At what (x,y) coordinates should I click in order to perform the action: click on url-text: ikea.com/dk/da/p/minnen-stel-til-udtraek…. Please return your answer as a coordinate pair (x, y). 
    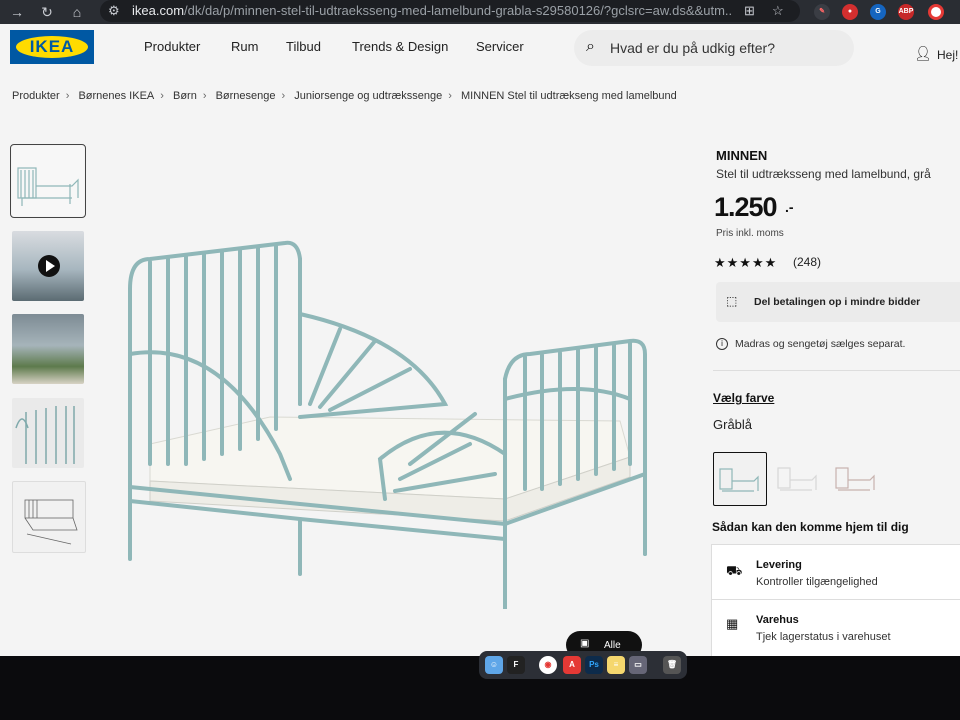
    Looking at the image, I should click on (432, 10).